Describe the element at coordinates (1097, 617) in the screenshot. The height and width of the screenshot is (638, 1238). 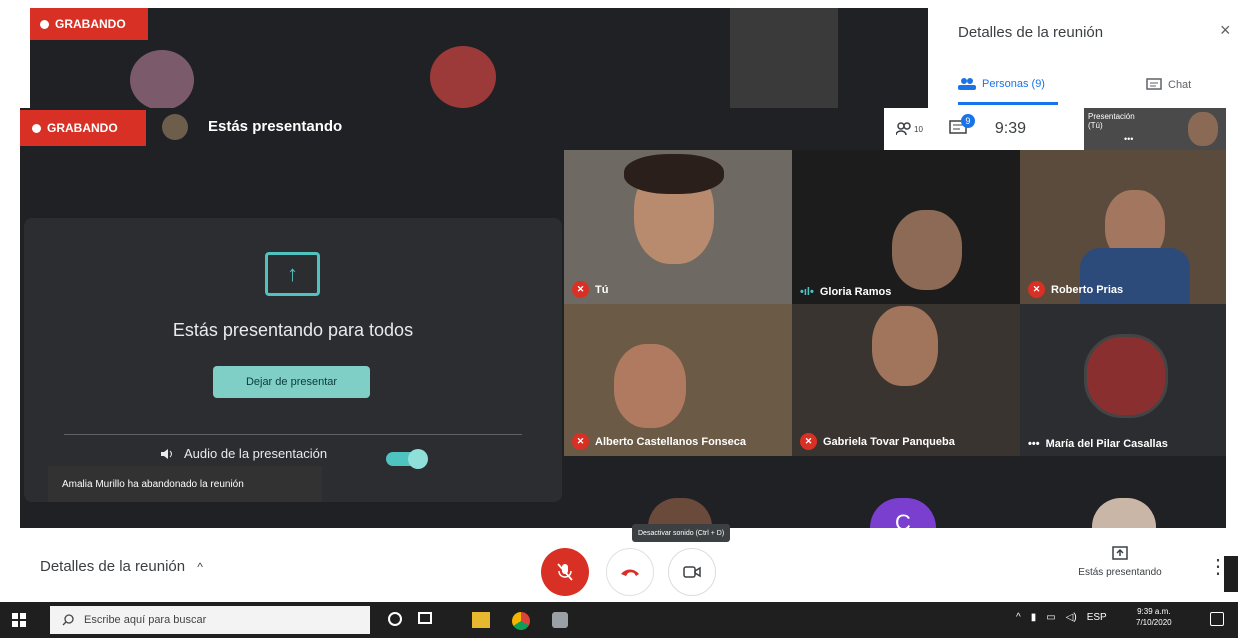
I see `language-indicator: ESP` at that location.